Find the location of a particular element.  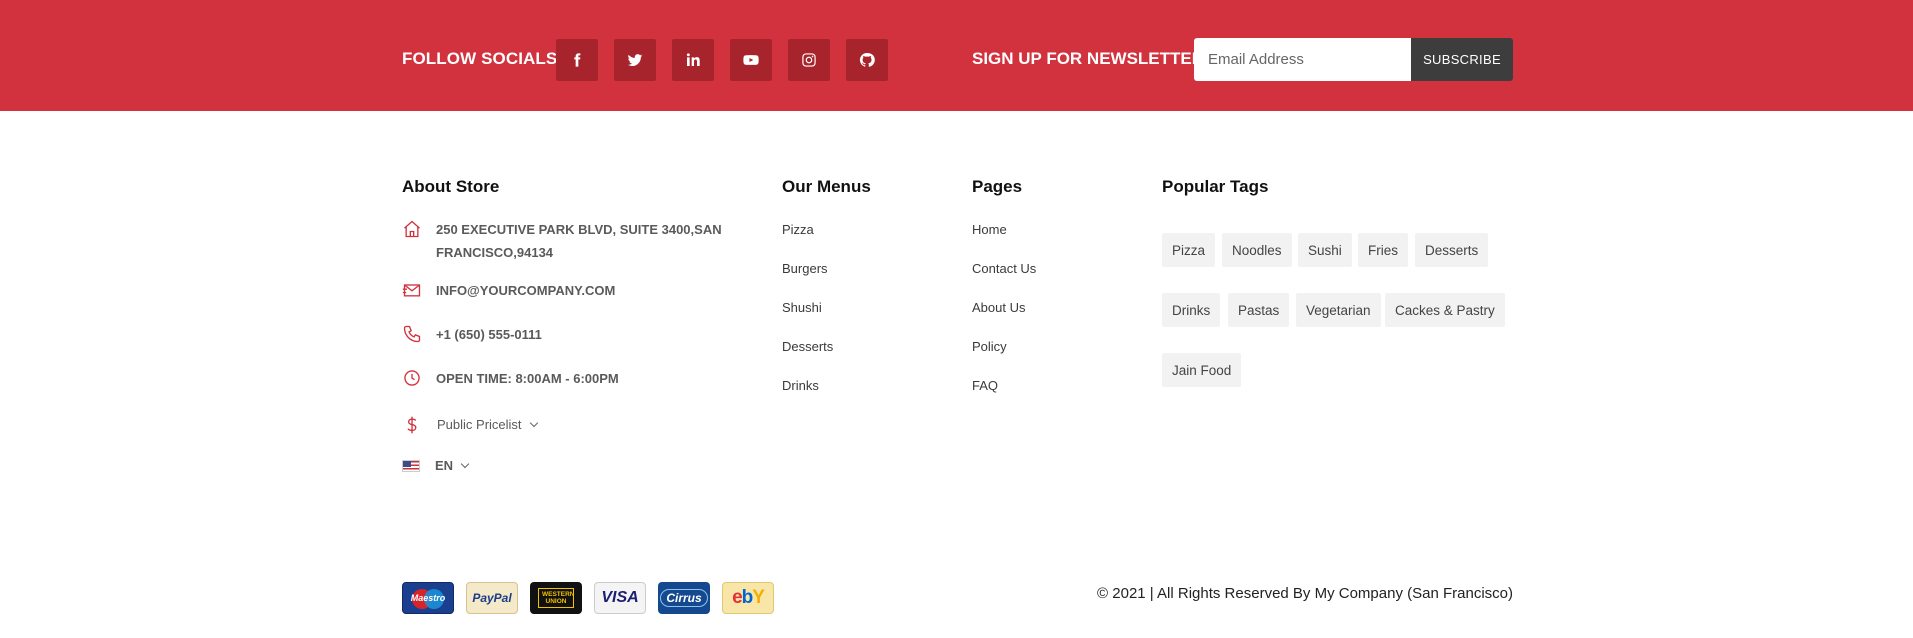

tag-pastas: Pastas is located at coordinates (1259, 310).